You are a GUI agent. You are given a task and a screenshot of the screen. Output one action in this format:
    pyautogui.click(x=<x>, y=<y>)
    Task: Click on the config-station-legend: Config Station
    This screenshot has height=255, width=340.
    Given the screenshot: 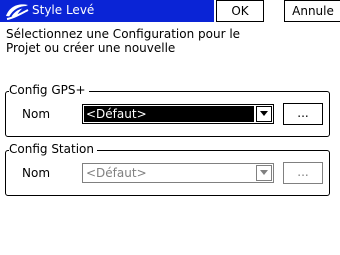 What is the action you would take?
    pyautogui.click(x=53, y=149)
    